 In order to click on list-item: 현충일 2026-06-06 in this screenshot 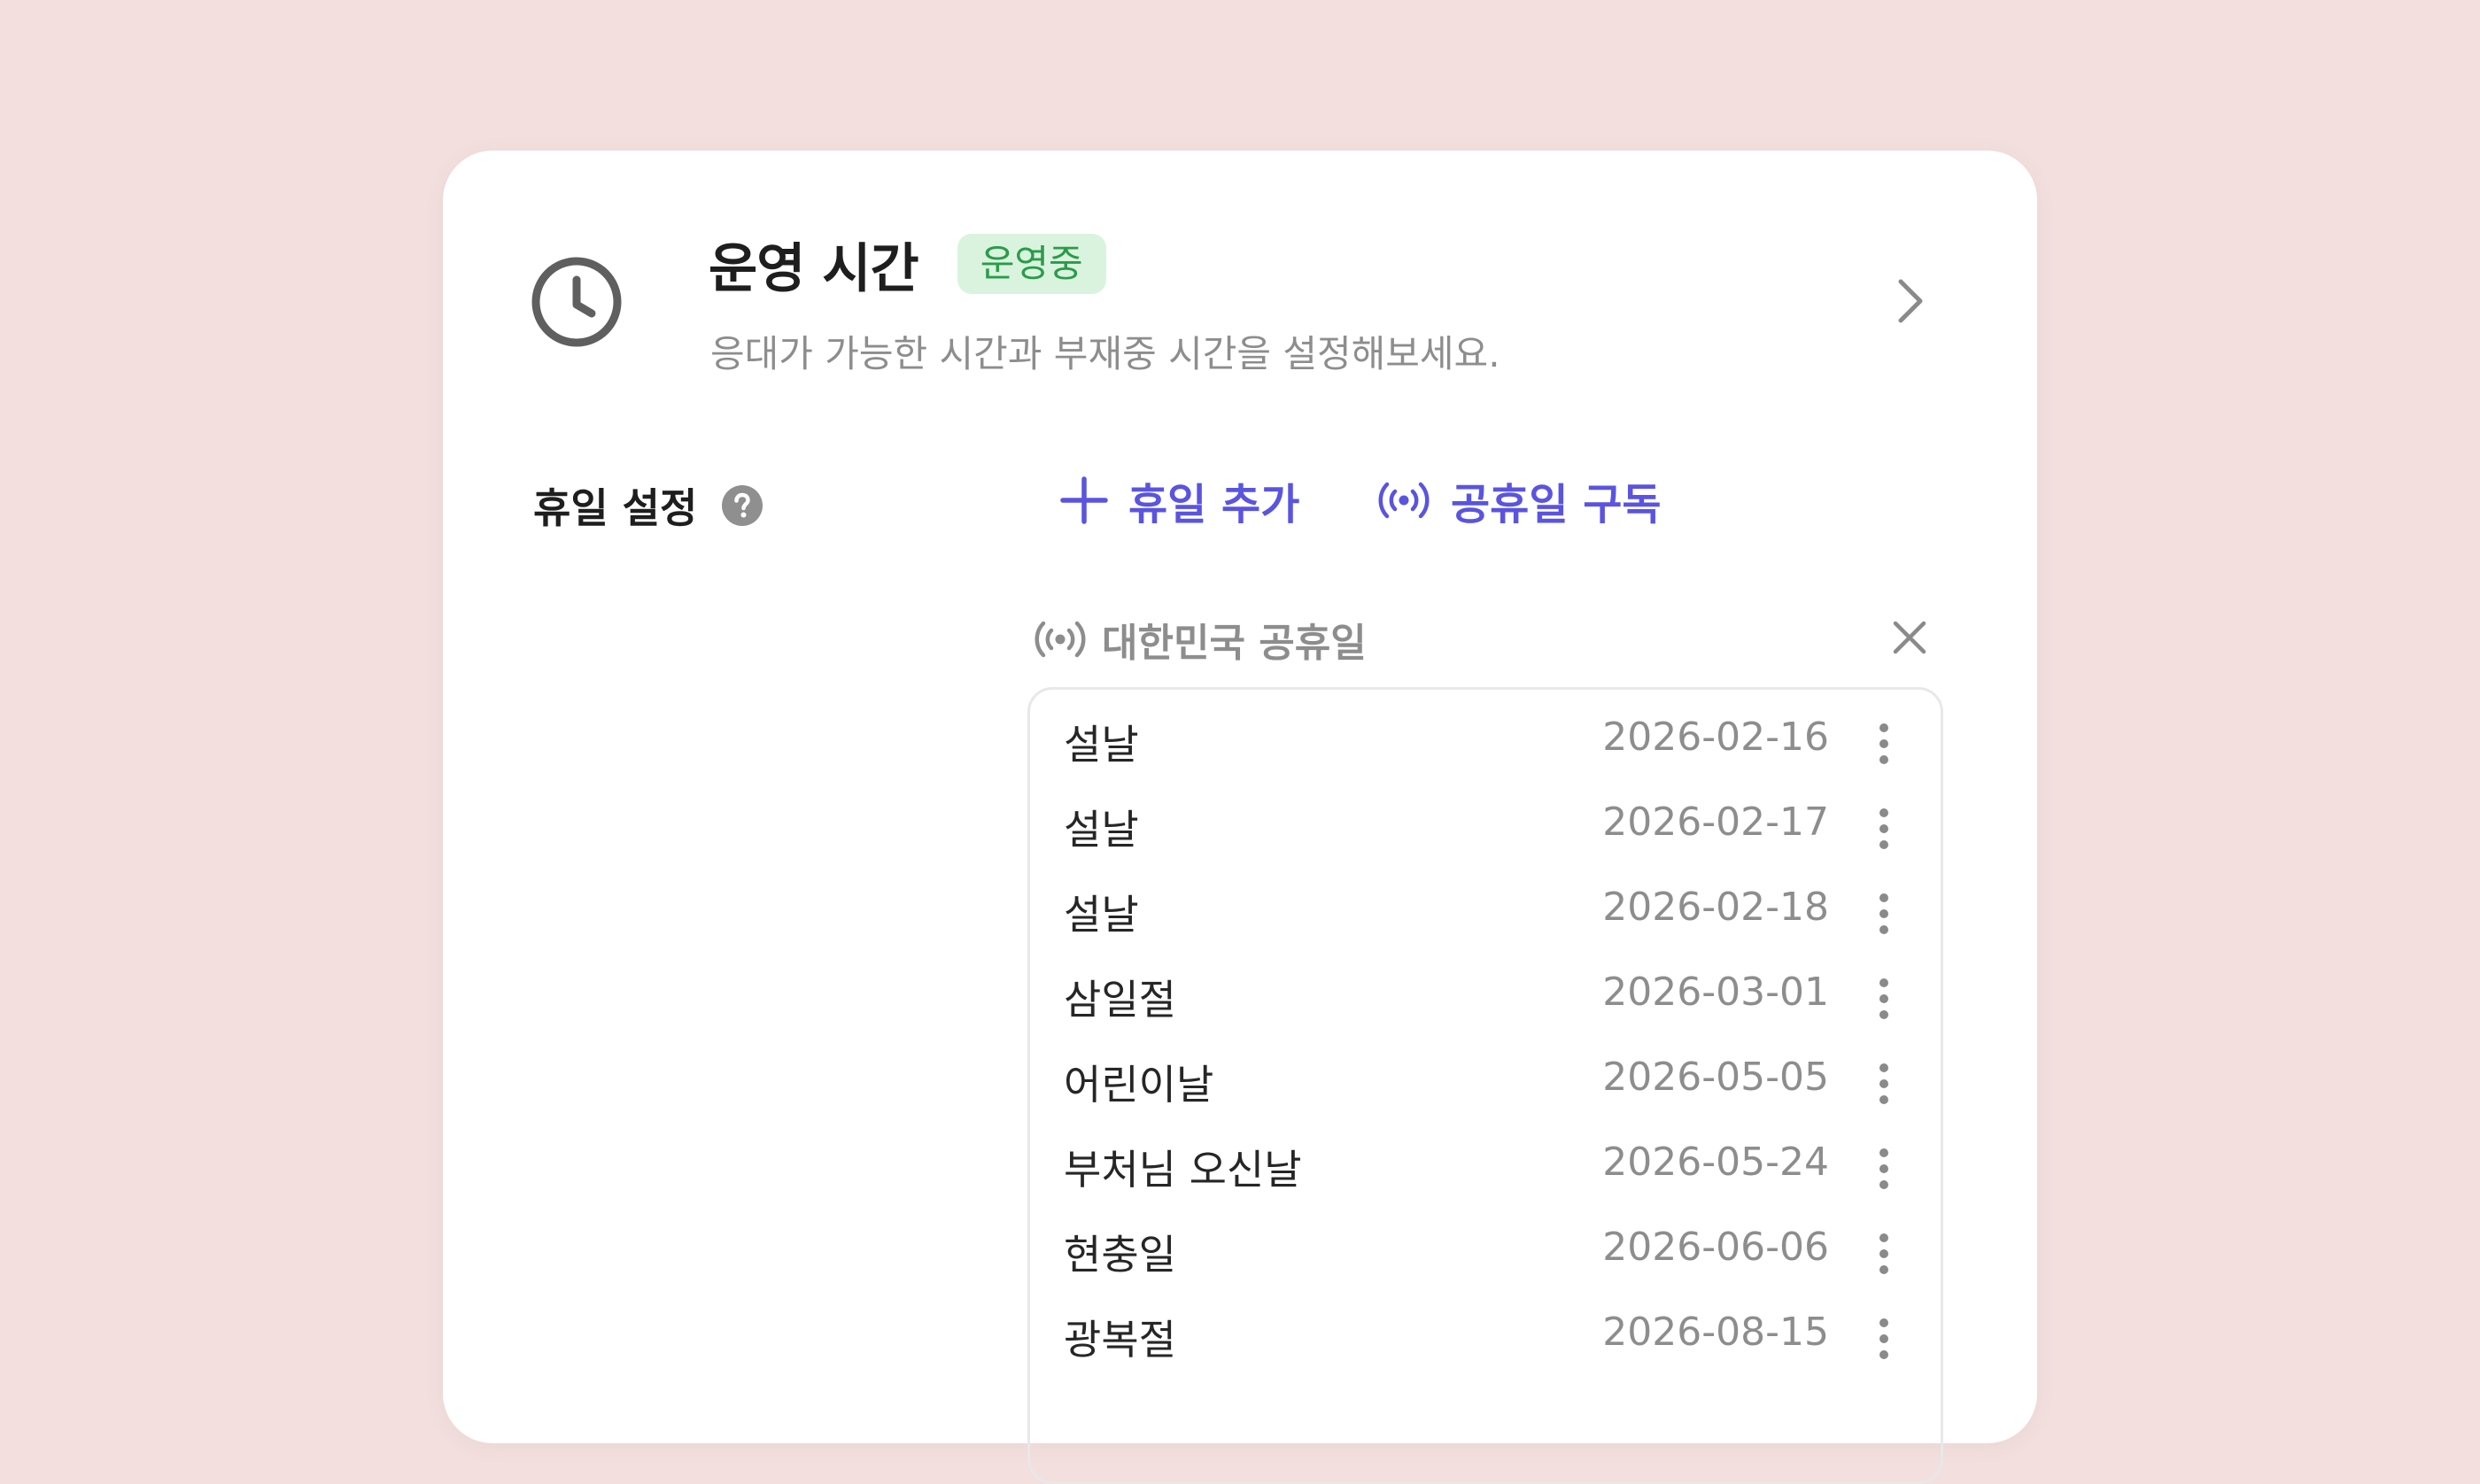, I will do `click(1485, 1251)`.